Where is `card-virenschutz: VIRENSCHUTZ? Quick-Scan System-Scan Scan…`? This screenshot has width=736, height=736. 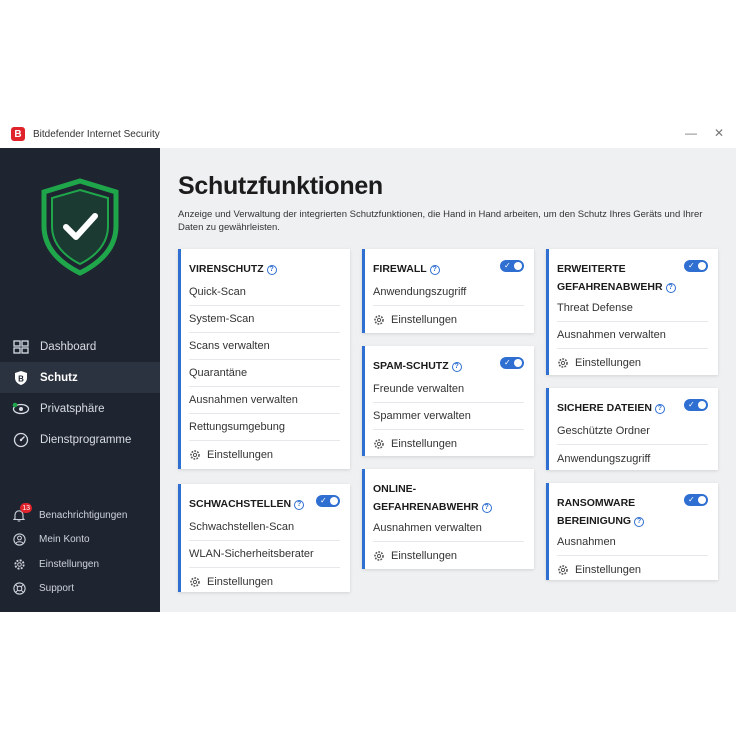 card-virenschutz: VIRENSCHUTZ? Quick-Scan System-Scan Scan… is located at coordinates (264, 359).